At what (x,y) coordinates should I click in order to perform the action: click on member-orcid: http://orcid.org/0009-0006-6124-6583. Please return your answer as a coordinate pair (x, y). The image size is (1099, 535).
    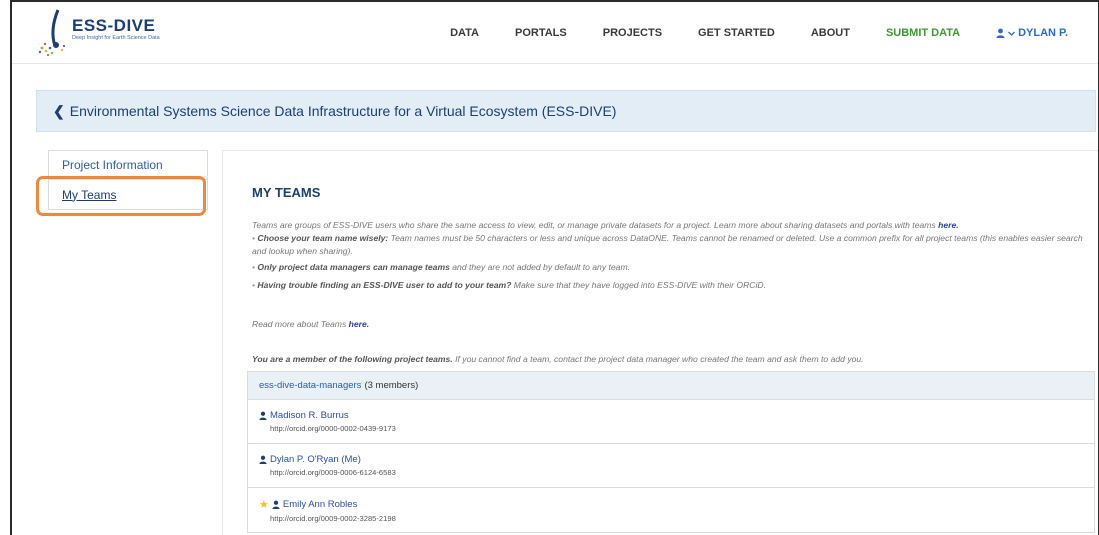
    Looking at the image, I should click on (333, 472).